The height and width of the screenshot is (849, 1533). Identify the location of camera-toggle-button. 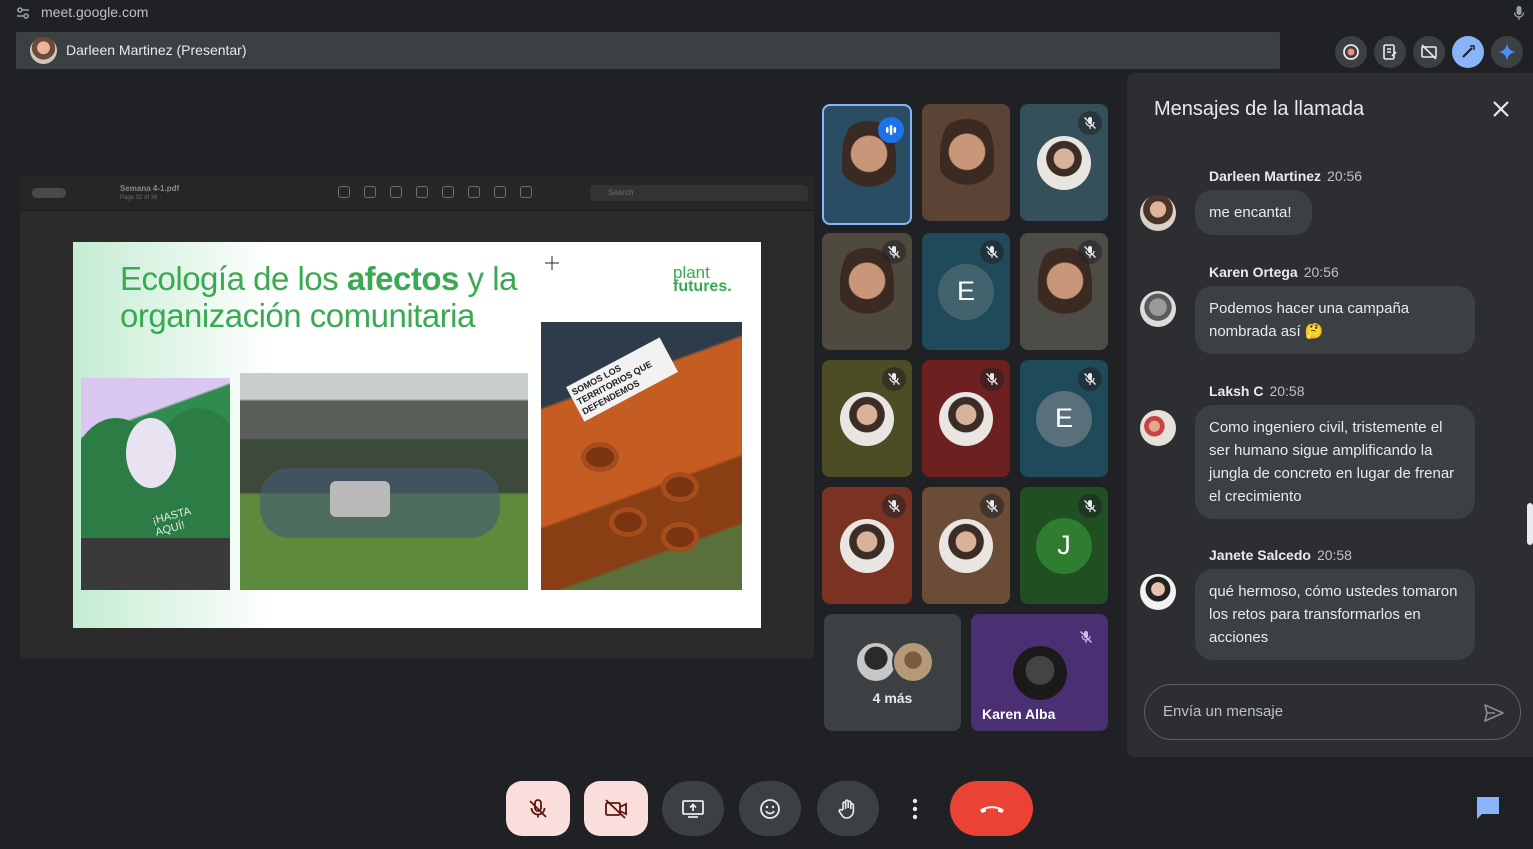
(616, 808).